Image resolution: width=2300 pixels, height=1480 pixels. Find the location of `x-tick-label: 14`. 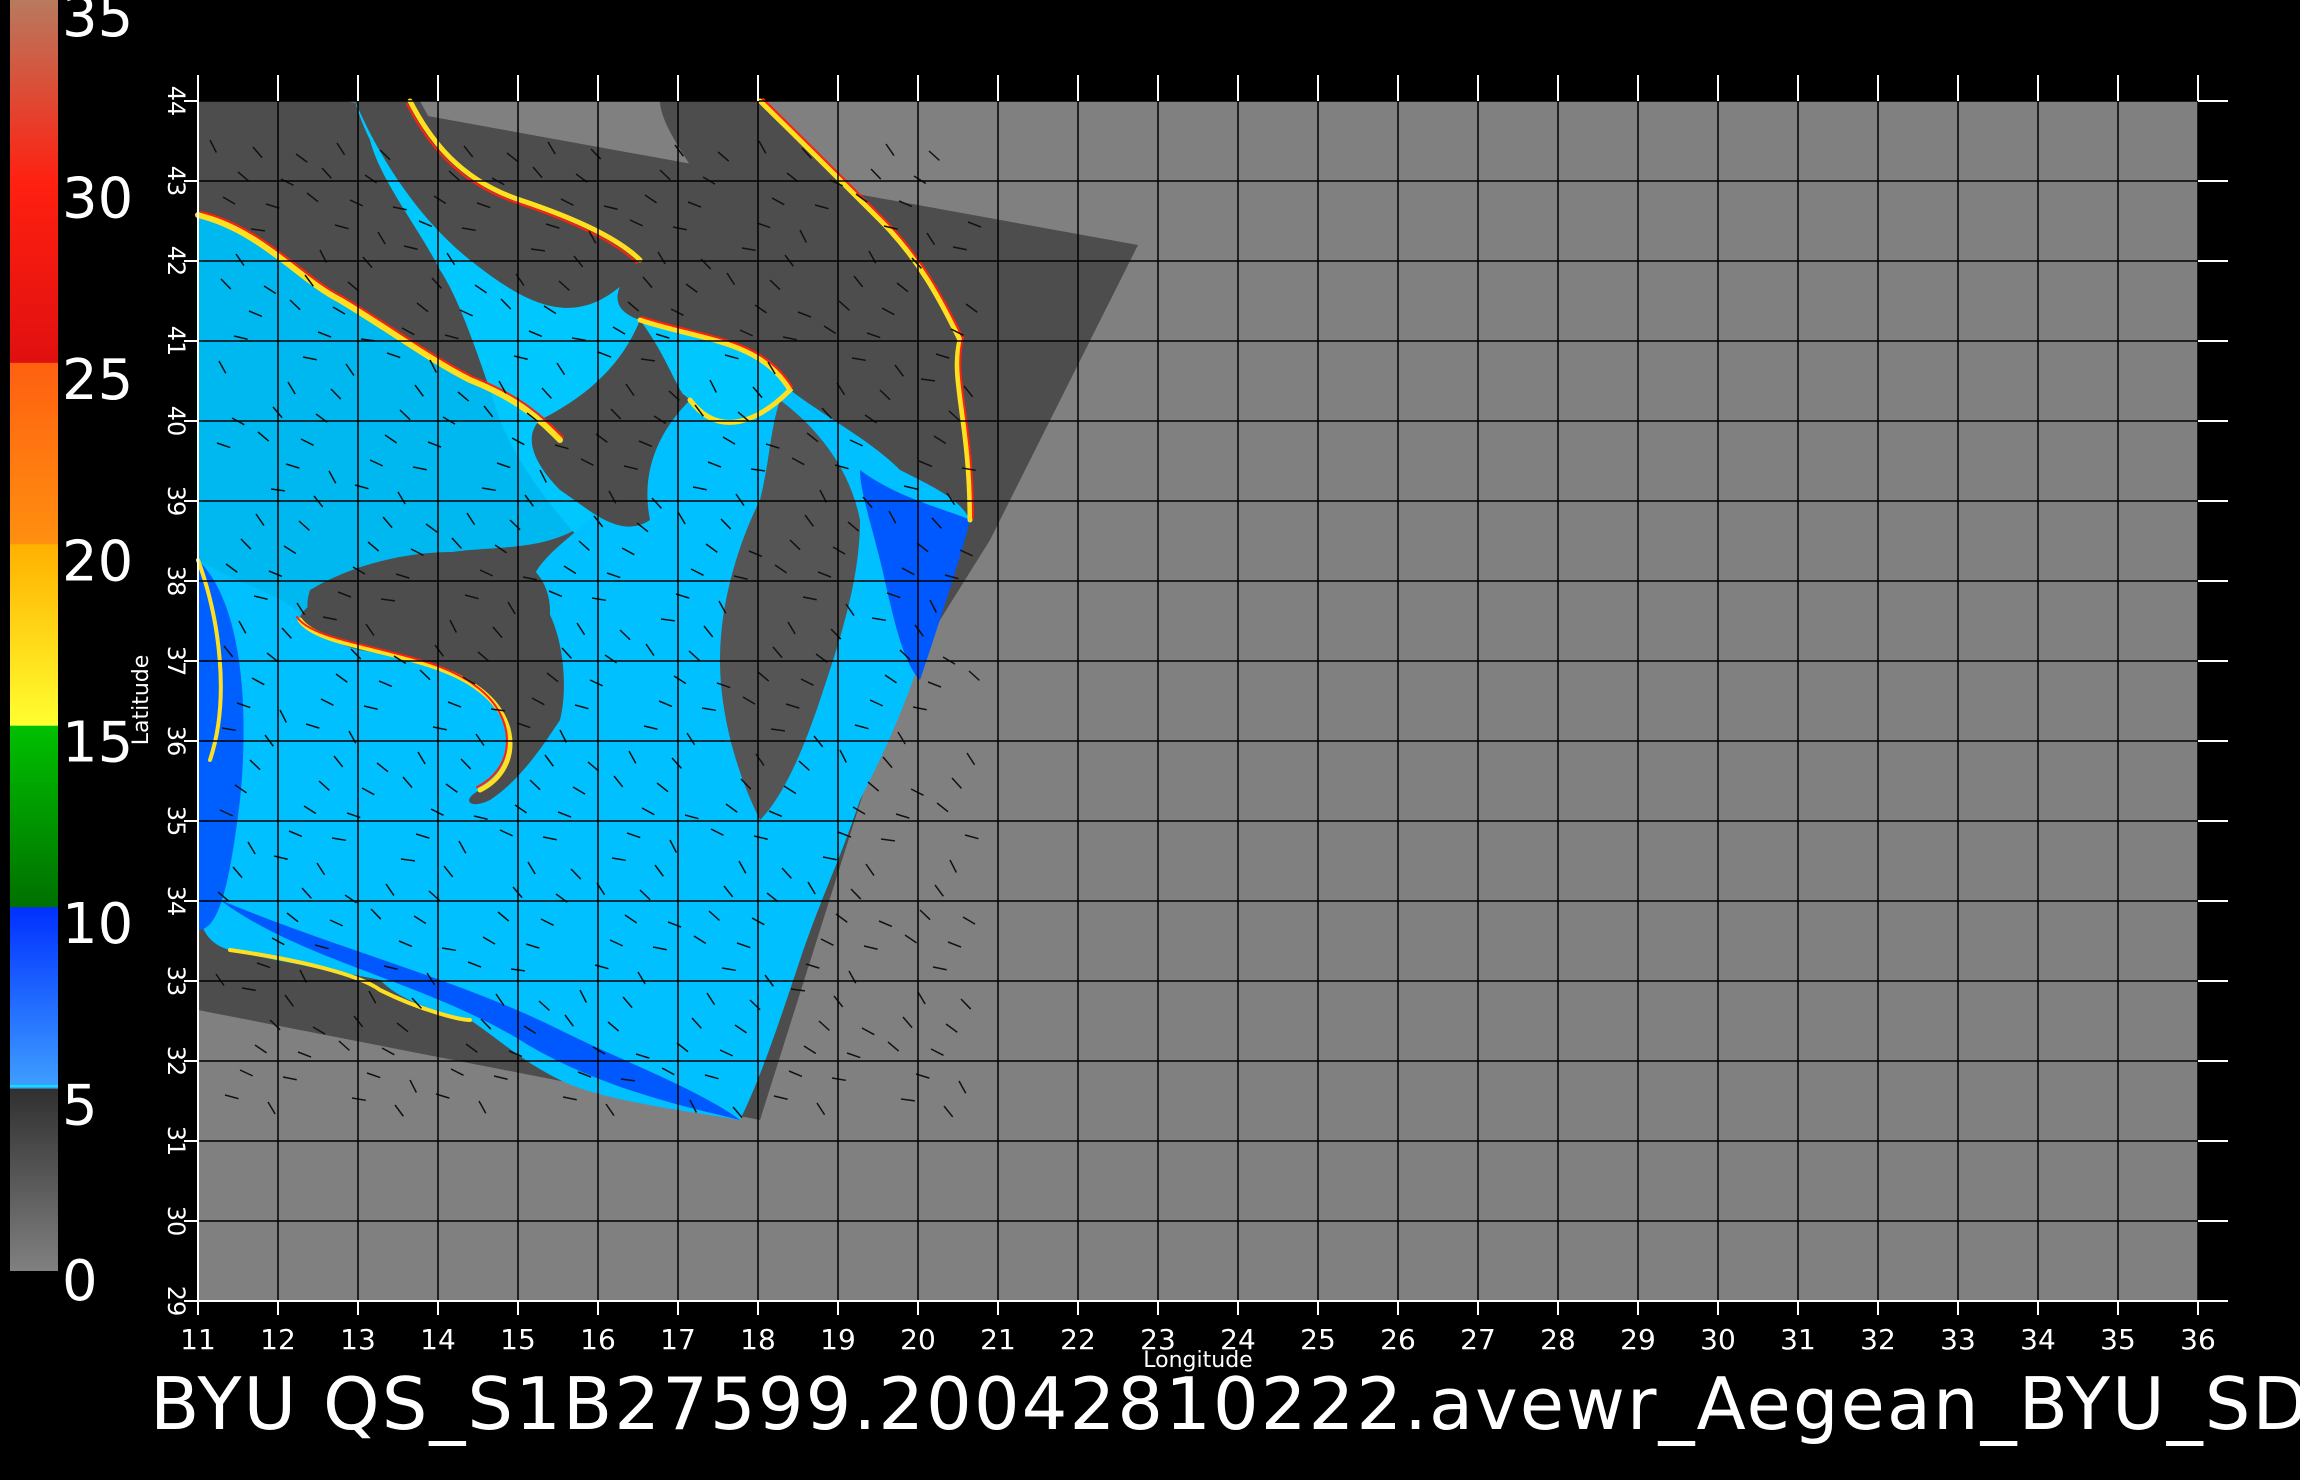

x-tick-label: 14 is located at coordinates (438, 1339).